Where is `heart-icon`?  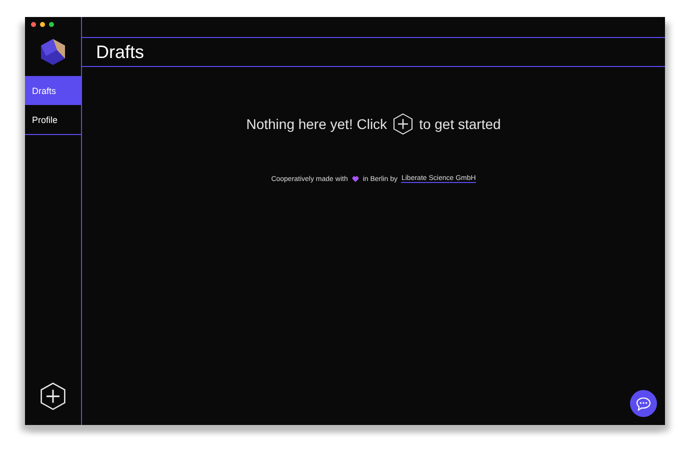 heart-icon is located at coordinates (355, 179).